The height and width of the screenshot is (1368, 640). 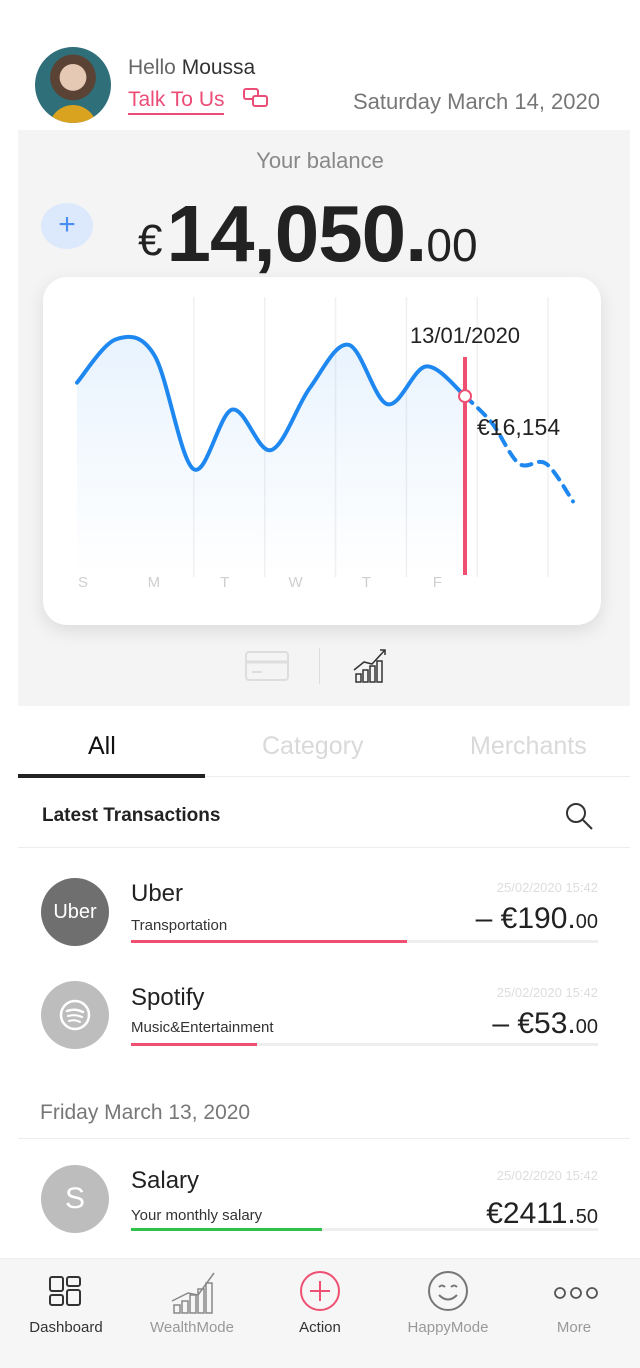 I want to click on nav-more: More, so click(x=574, y=1313).